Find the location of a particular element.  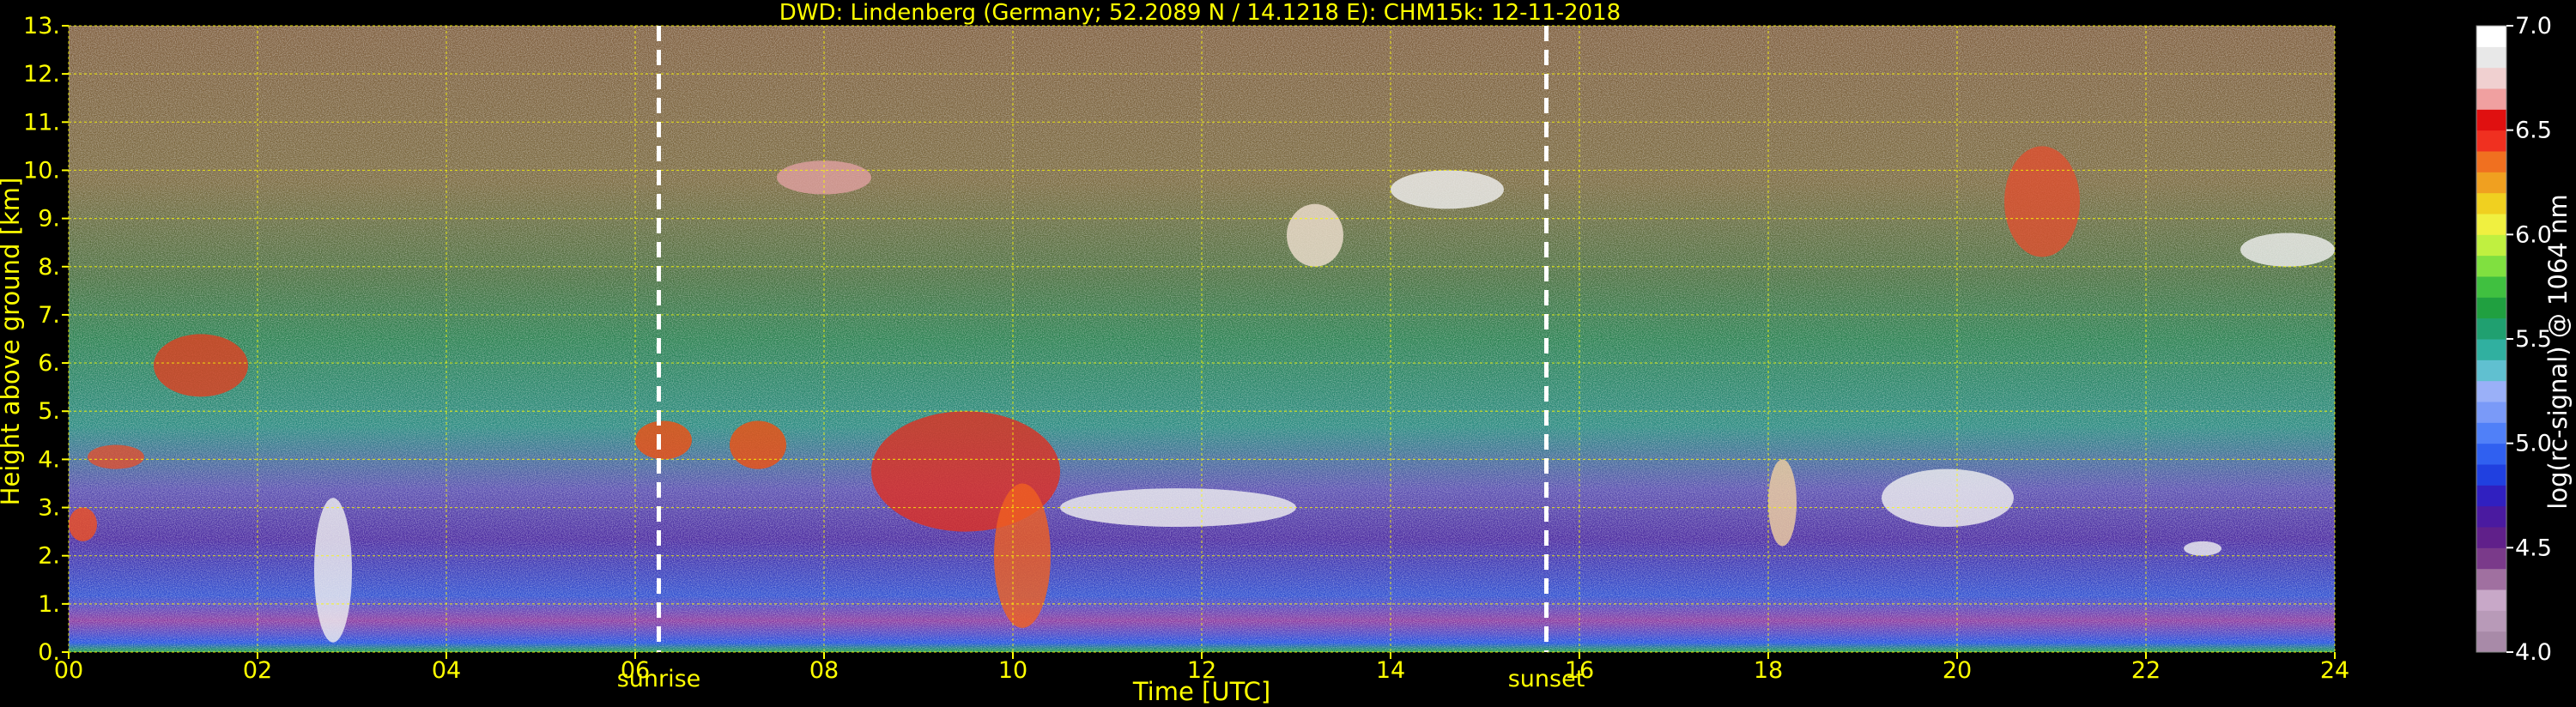

y-tick-label-8: 8. is located at coordinates (49, 267).